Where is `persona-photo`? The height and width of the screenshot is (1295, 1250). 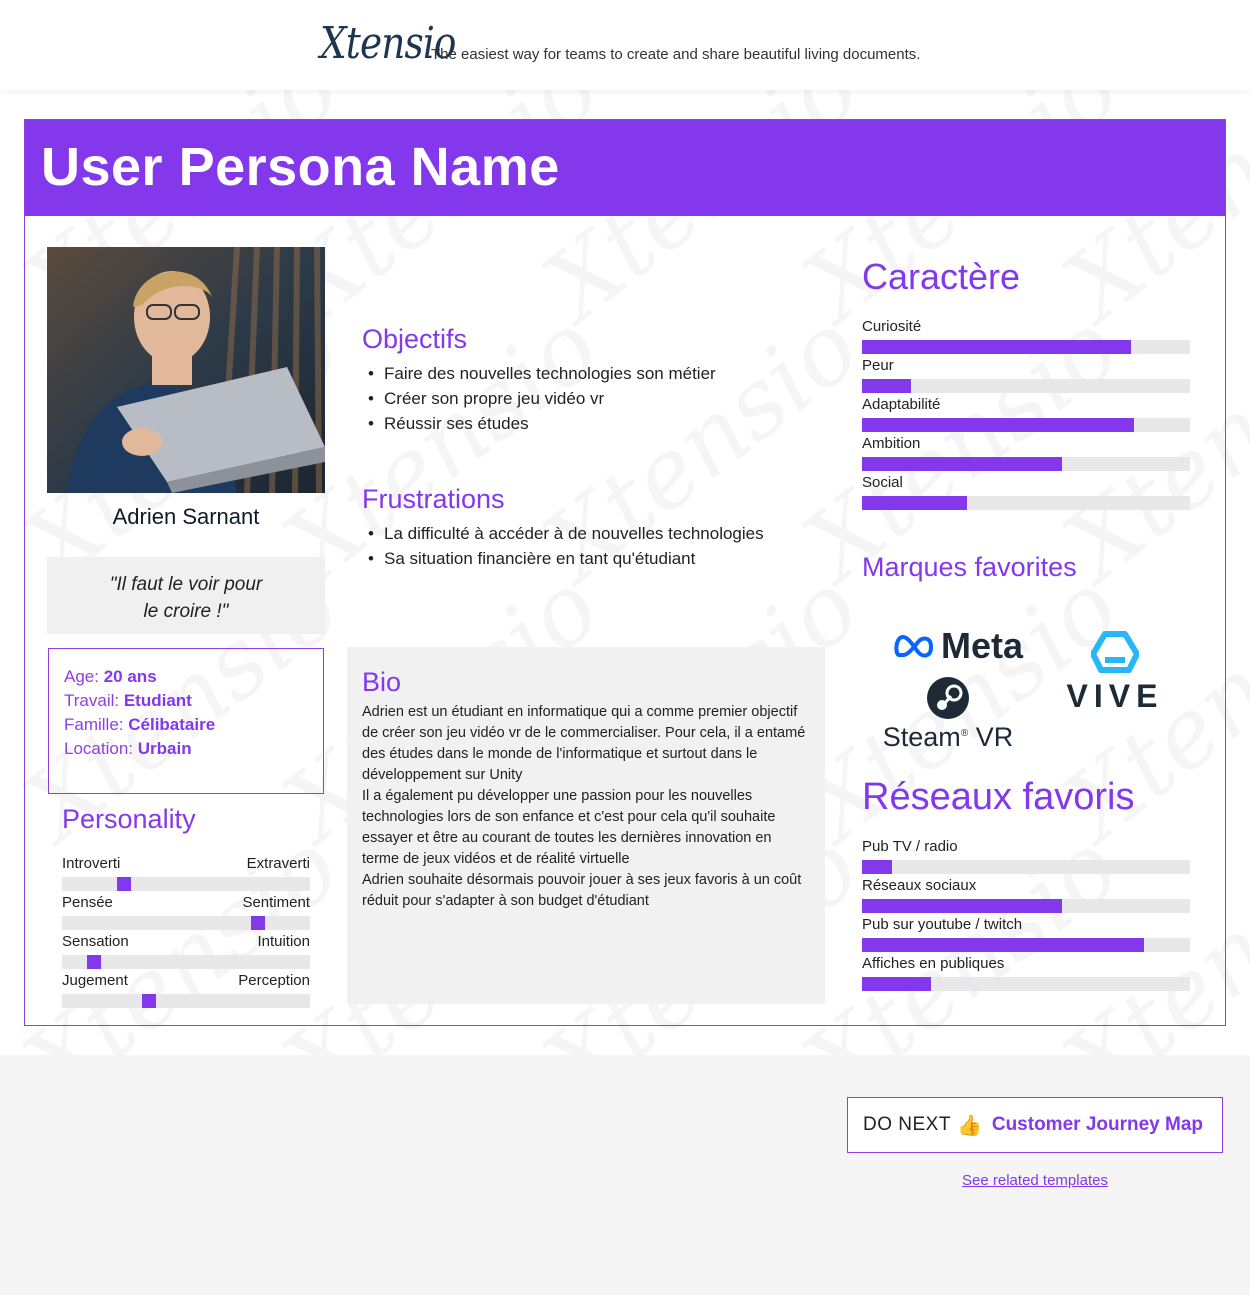
persona-photo is located at coordinates (186, 370).